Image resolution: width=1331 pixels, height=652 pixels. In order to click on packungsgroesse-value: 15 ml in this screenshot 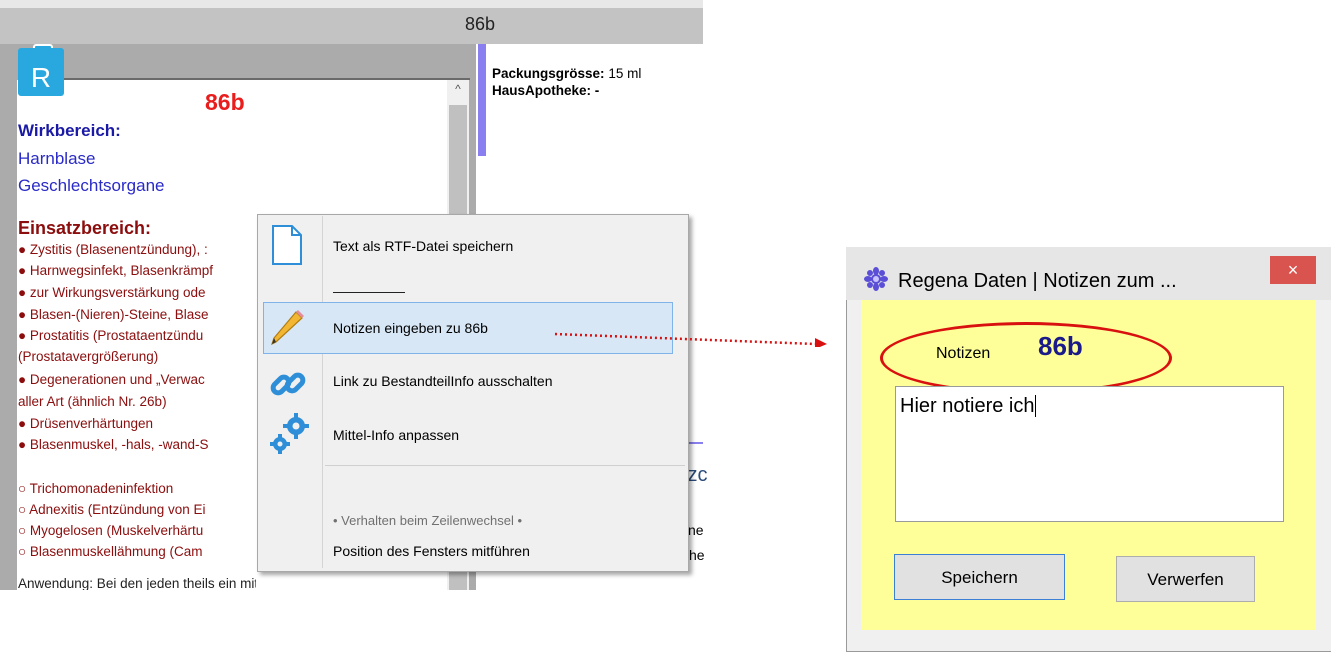, I will do `click(625, 73)`.